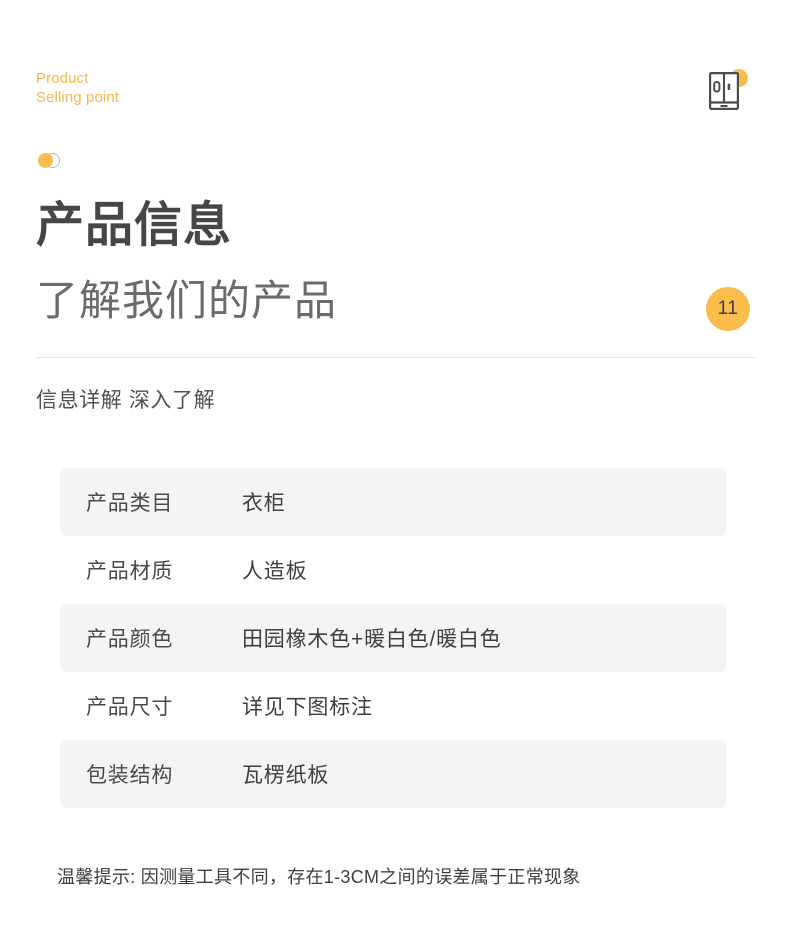 The width and height of the screenshot is (790, 949). Describe the element at coordinates (134, 225) in the screenshot. I see `page-title: 产品信息` at that location.